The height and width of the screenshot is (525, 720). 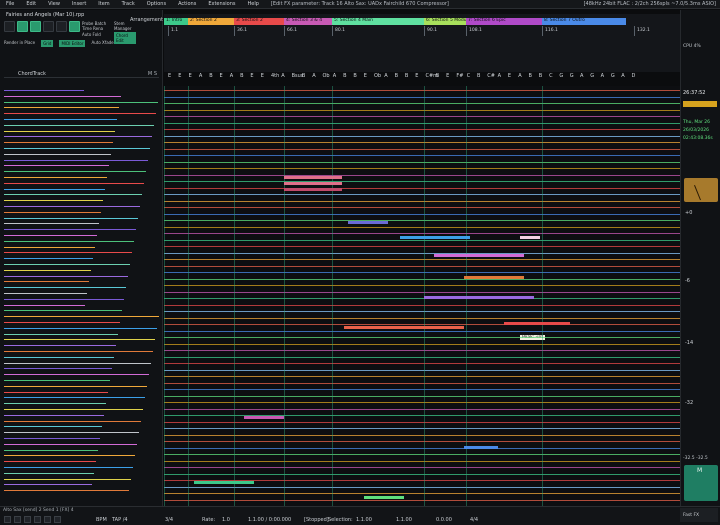 I want to click on menu-help: Help, so click(x=252, y=4).